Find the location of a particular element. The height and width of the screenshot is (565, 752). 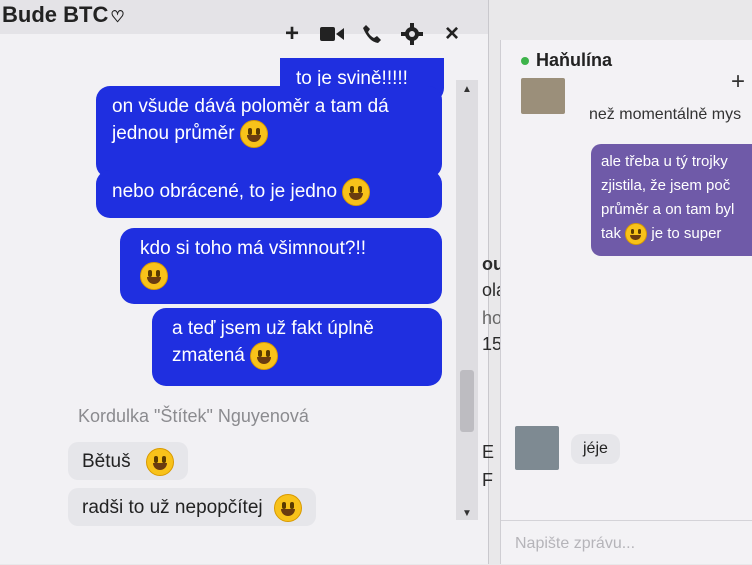

message-text: jéje is located at coordinates (595, 448).